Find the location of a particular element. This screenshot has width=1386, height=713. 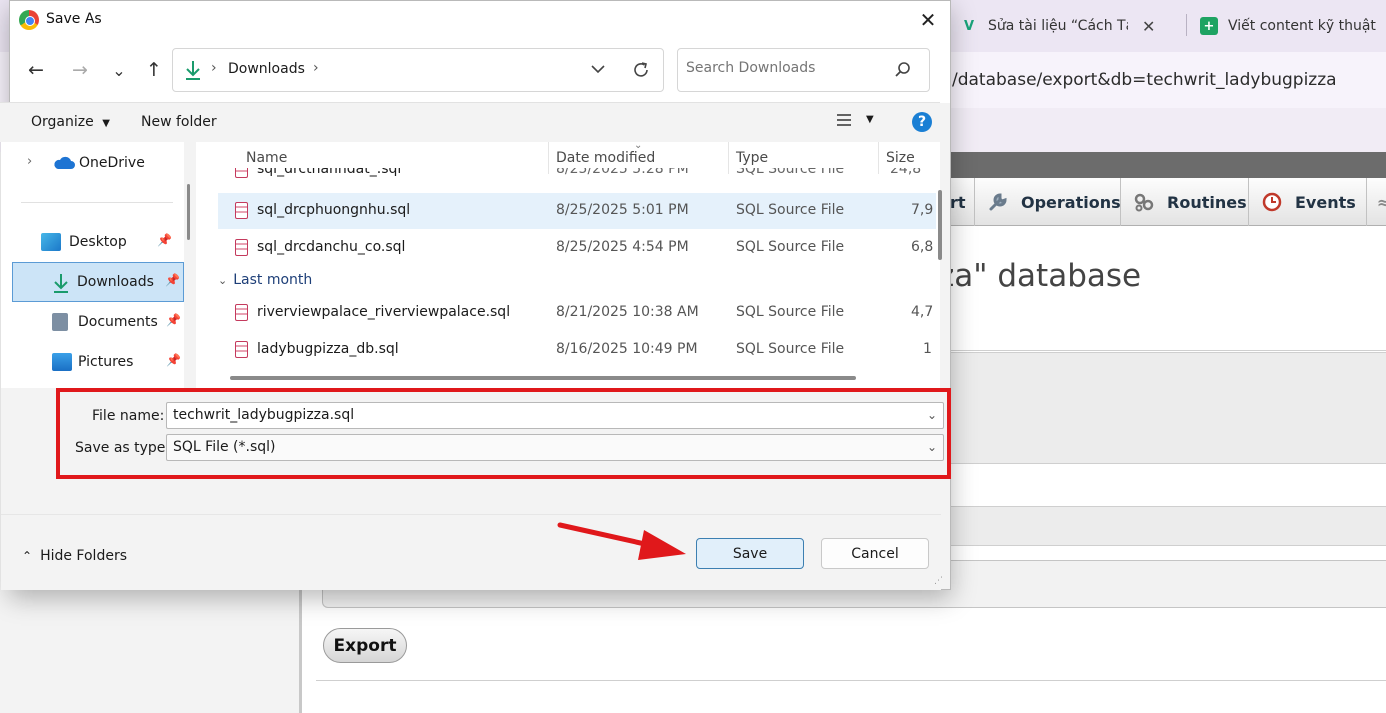

file-size: 6,8 is located at coordinates (922, 247).